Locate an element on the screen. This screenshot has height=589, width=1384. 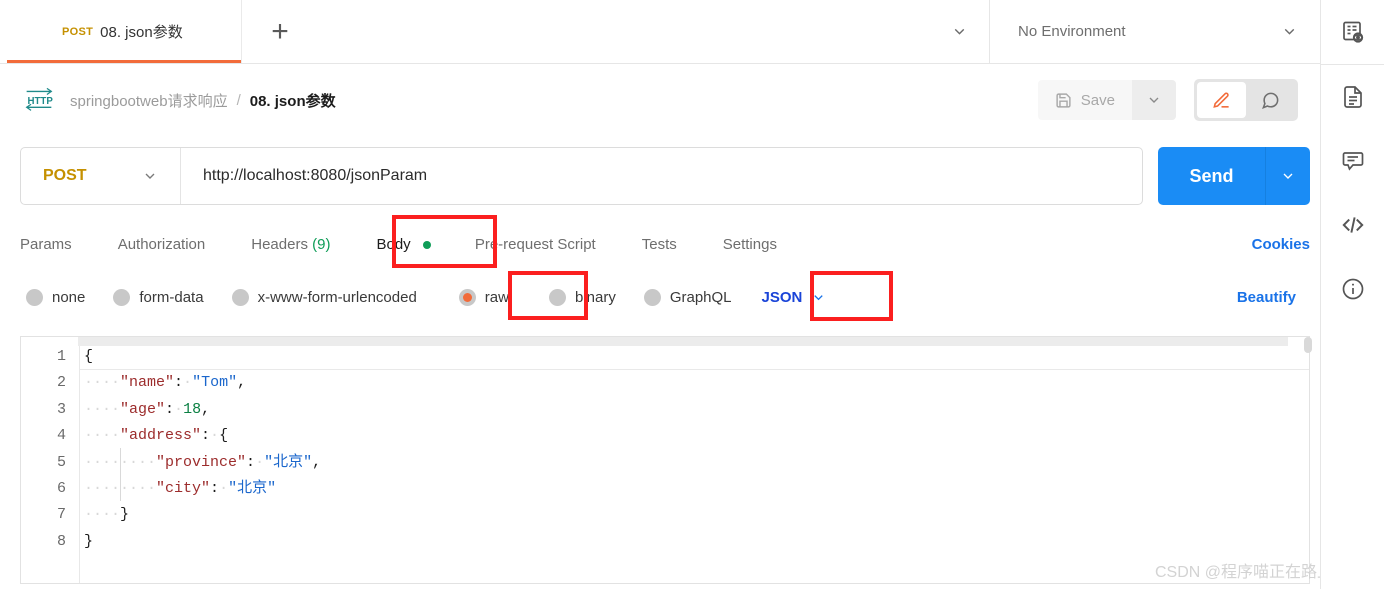
code-line-5: ········"province":·"北京", is located at coordinates (203, 462).